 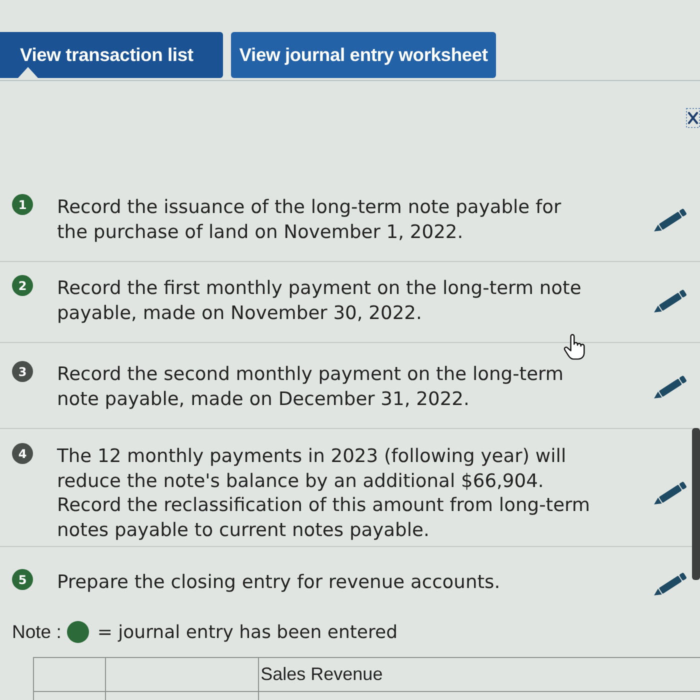 I want to click on task-description: Record the first monthly payment on the long-term note payable, made on November 30, 2022., so click(x=319, y=301).